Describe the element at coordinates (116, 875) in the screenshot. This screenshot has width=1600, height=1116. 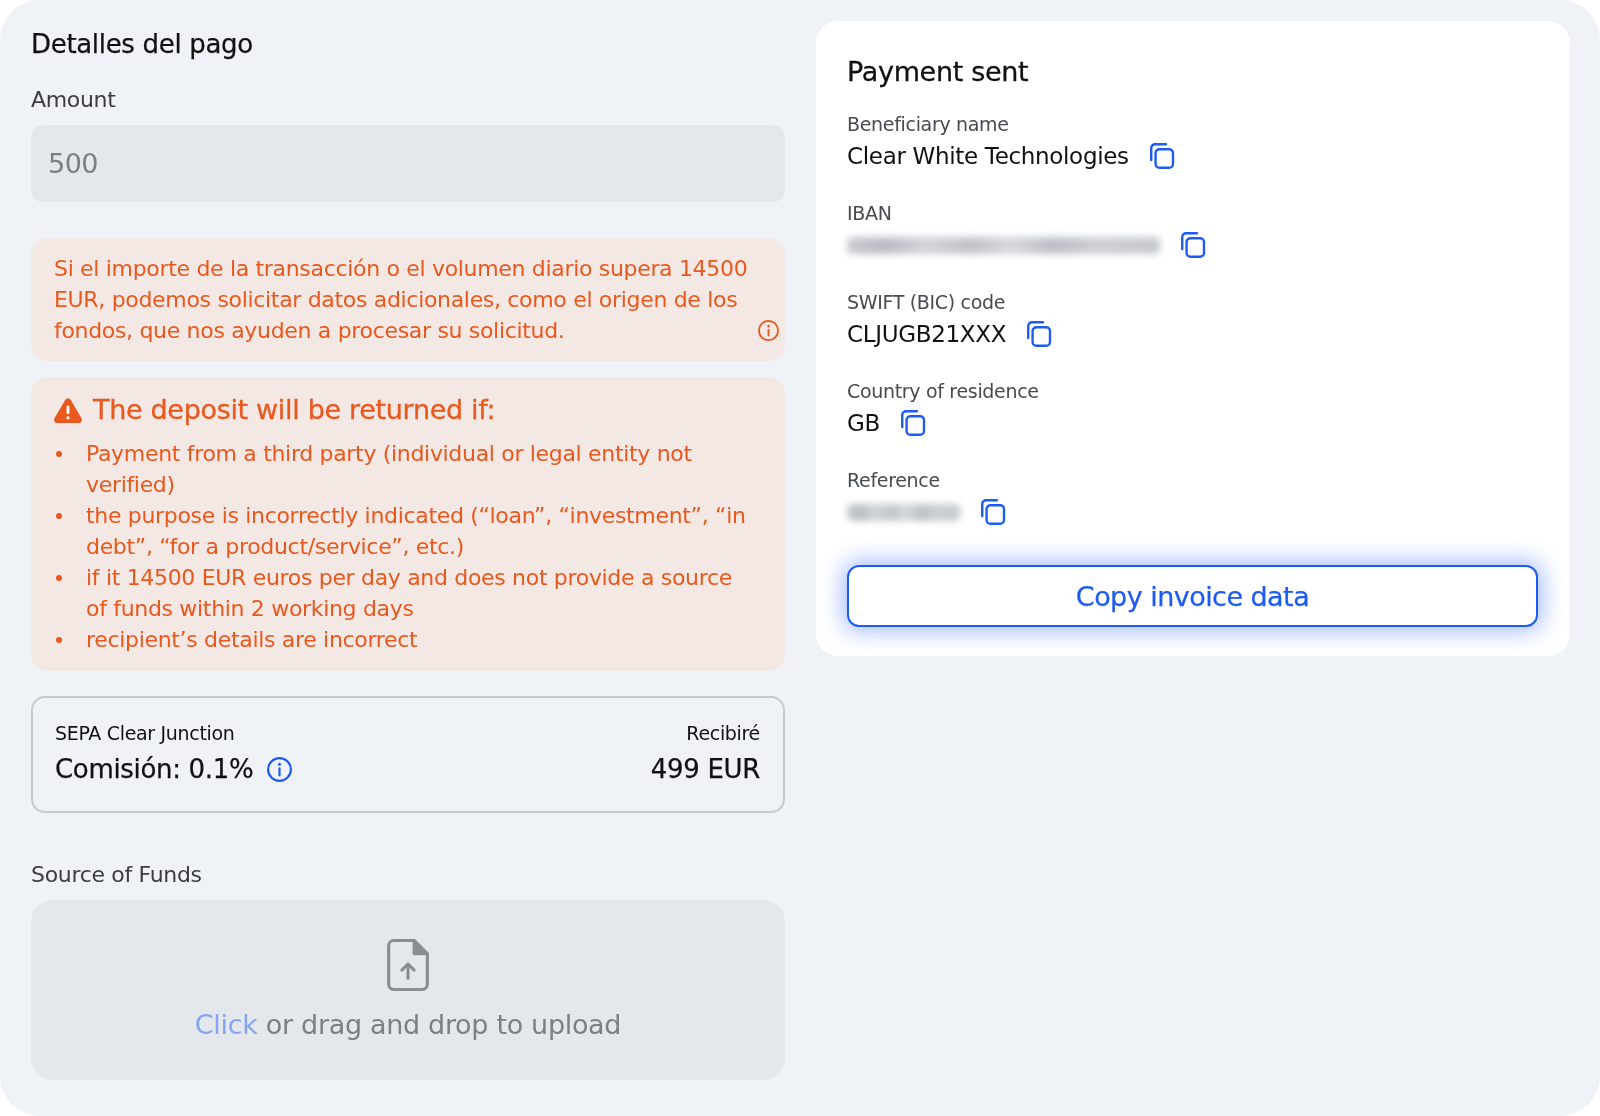
I see `field-label: Source of Funds` at that location.